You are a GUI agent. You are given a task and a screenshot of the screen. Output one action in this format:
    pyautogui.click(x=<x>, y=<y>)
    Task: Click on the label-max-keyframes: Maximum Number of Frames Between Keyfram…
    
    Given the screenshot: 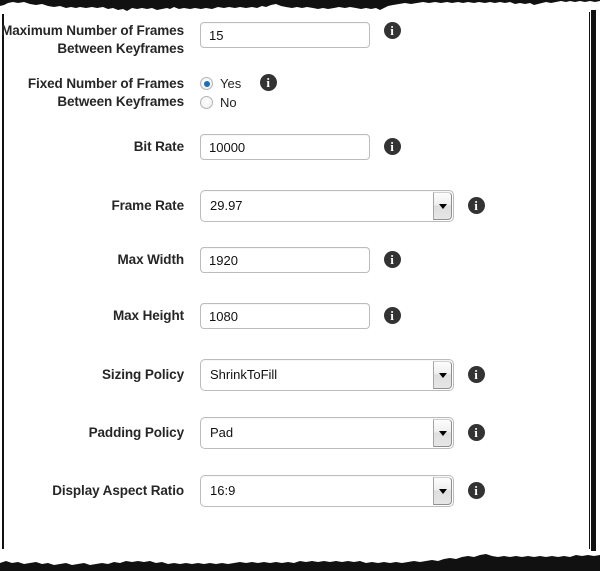 What is the action you would take?
    pyautogui.click(x=92, y=39)
    